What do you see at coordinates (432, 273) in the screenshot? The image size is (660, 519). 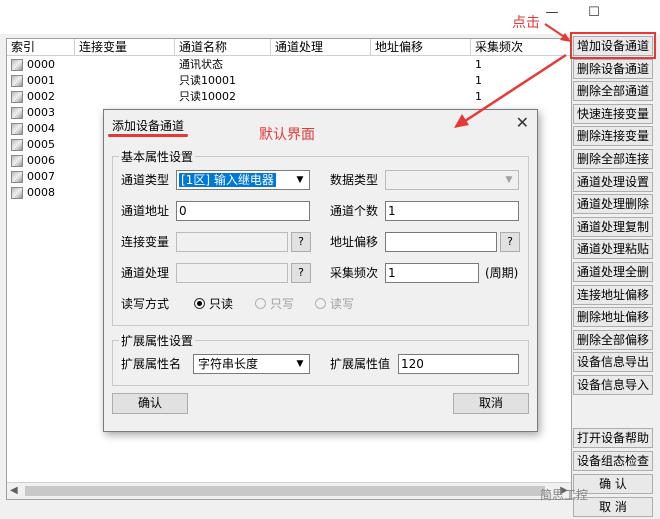 I see `freq-input: 1` at bounding box center [432, 273].